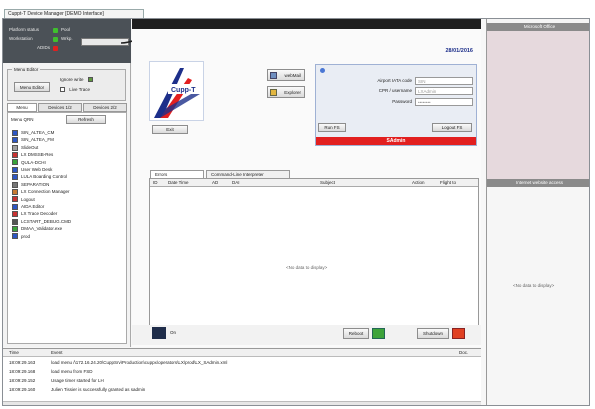 The image size is (595, 409). I want to click on log-column-header: Doc., so click(464, 352).